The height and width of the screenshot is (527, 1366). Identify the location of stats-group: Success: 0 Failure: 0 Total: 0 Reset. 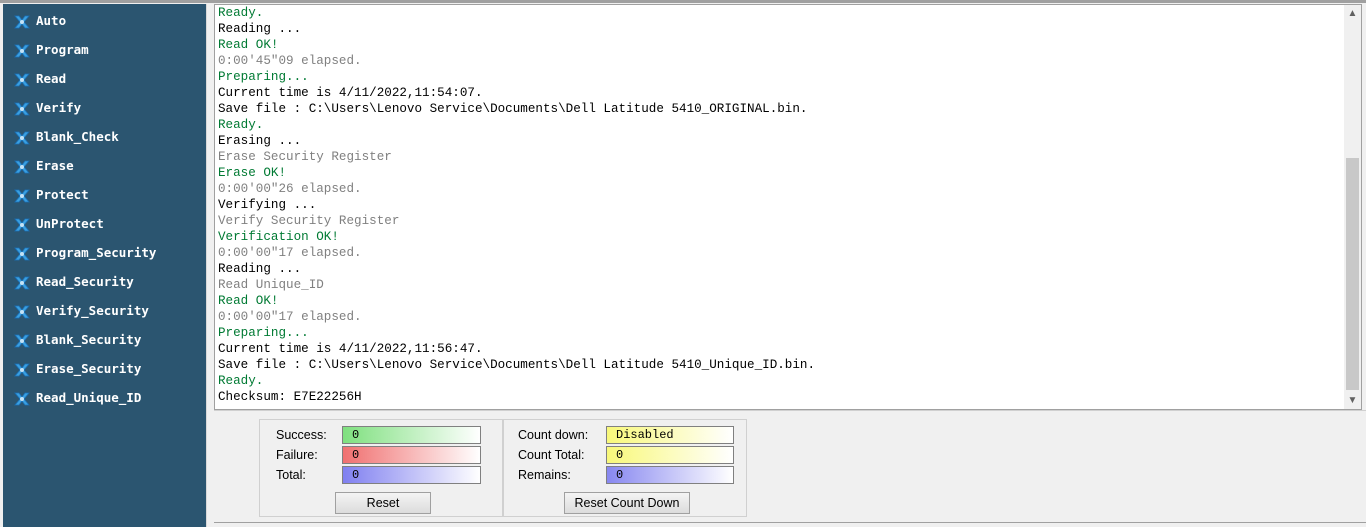
(381, 468).